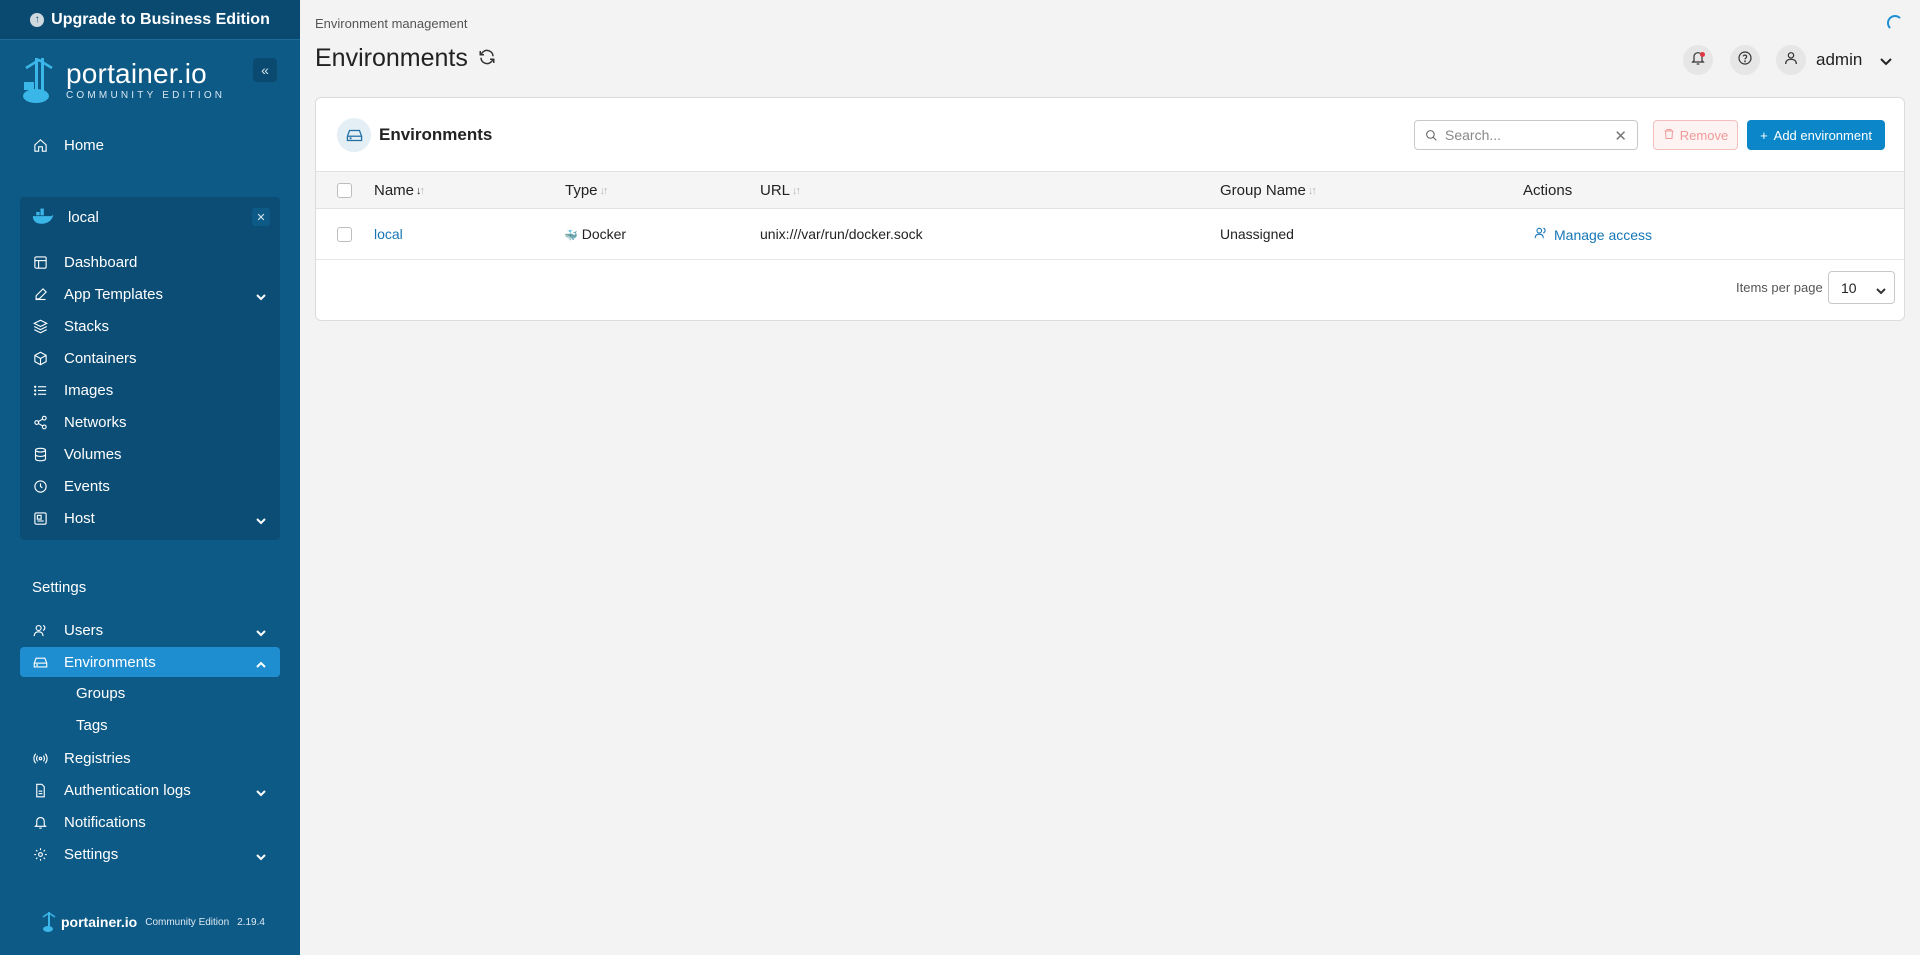  I want to click on search-icon, so click(1431, 135).